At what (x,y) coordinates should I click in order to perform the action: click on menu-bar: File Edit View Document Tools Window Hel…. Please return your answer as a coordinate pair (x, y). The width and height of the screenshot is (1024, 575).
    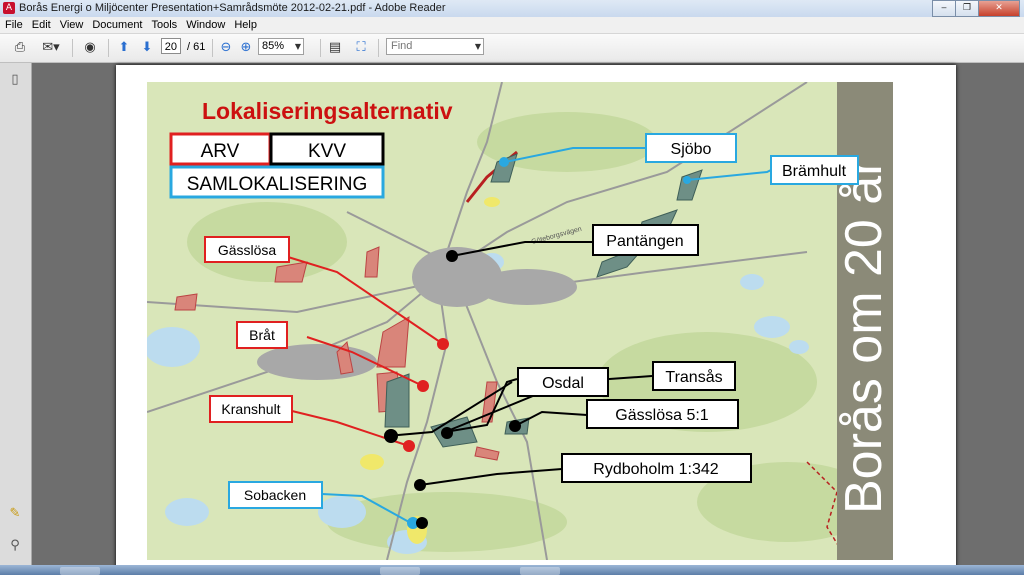
    Looking at the image, I should click on (512, 25).